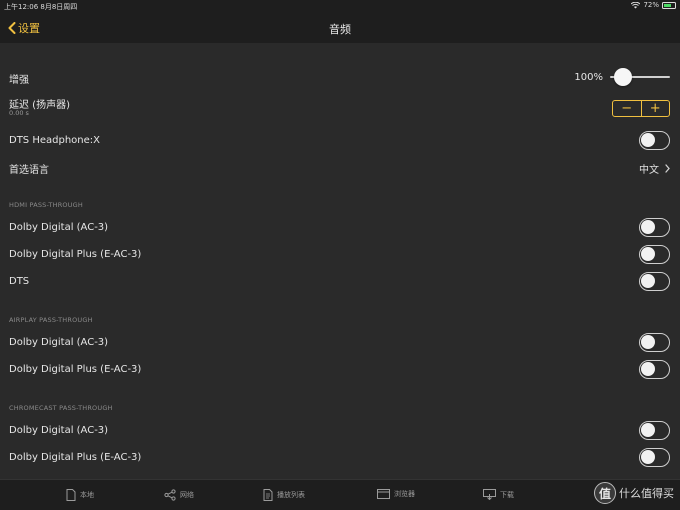 The height and width of the screenshot is (510, 680). Describe the element at coordinates (339, 342) in the screenshot. I see `airplay-ac3-row: Dolby Digital (AC-3)` at that location.